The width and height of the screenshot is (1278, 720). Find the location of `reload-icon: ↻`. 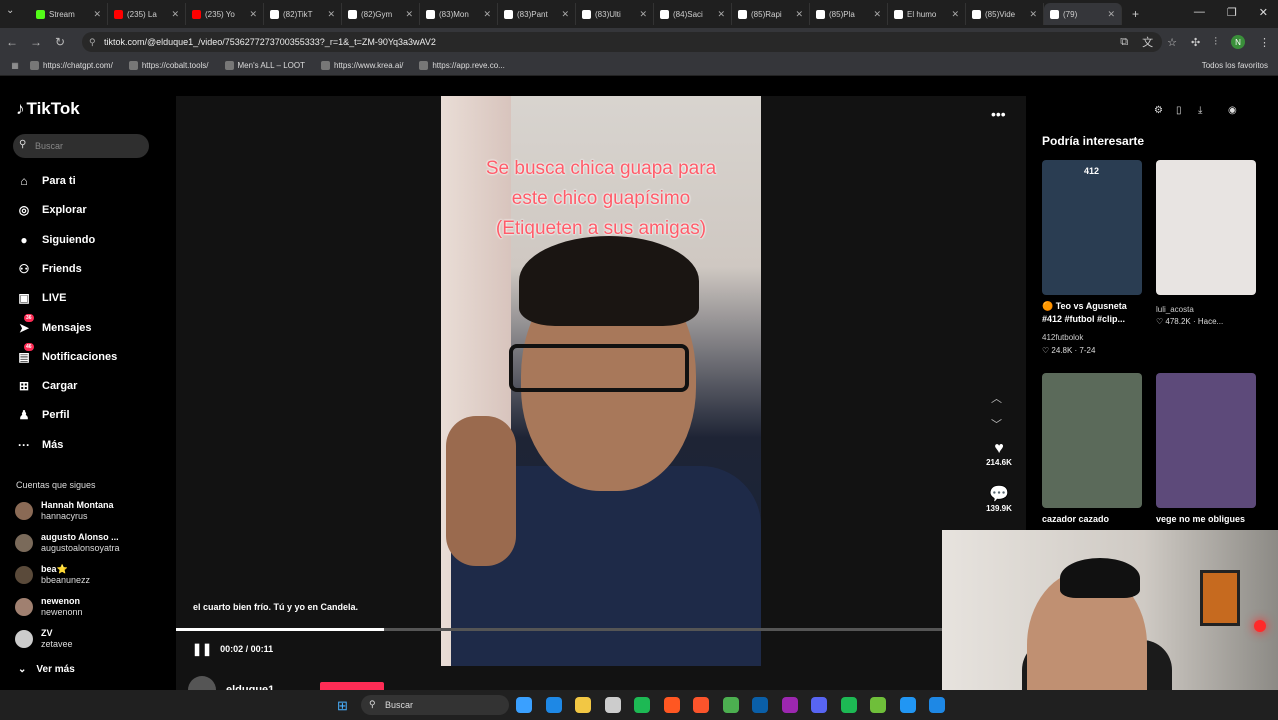

reload-icon: ↻ is located at coordinates (60, 42).